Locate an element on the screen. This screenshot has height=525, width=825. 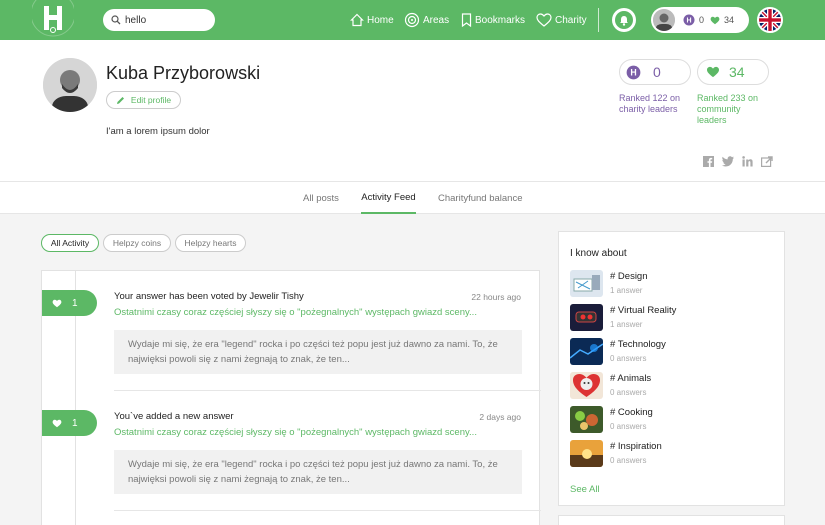
edit-profile-label: Edit profile is located at coordinates (151, 100).